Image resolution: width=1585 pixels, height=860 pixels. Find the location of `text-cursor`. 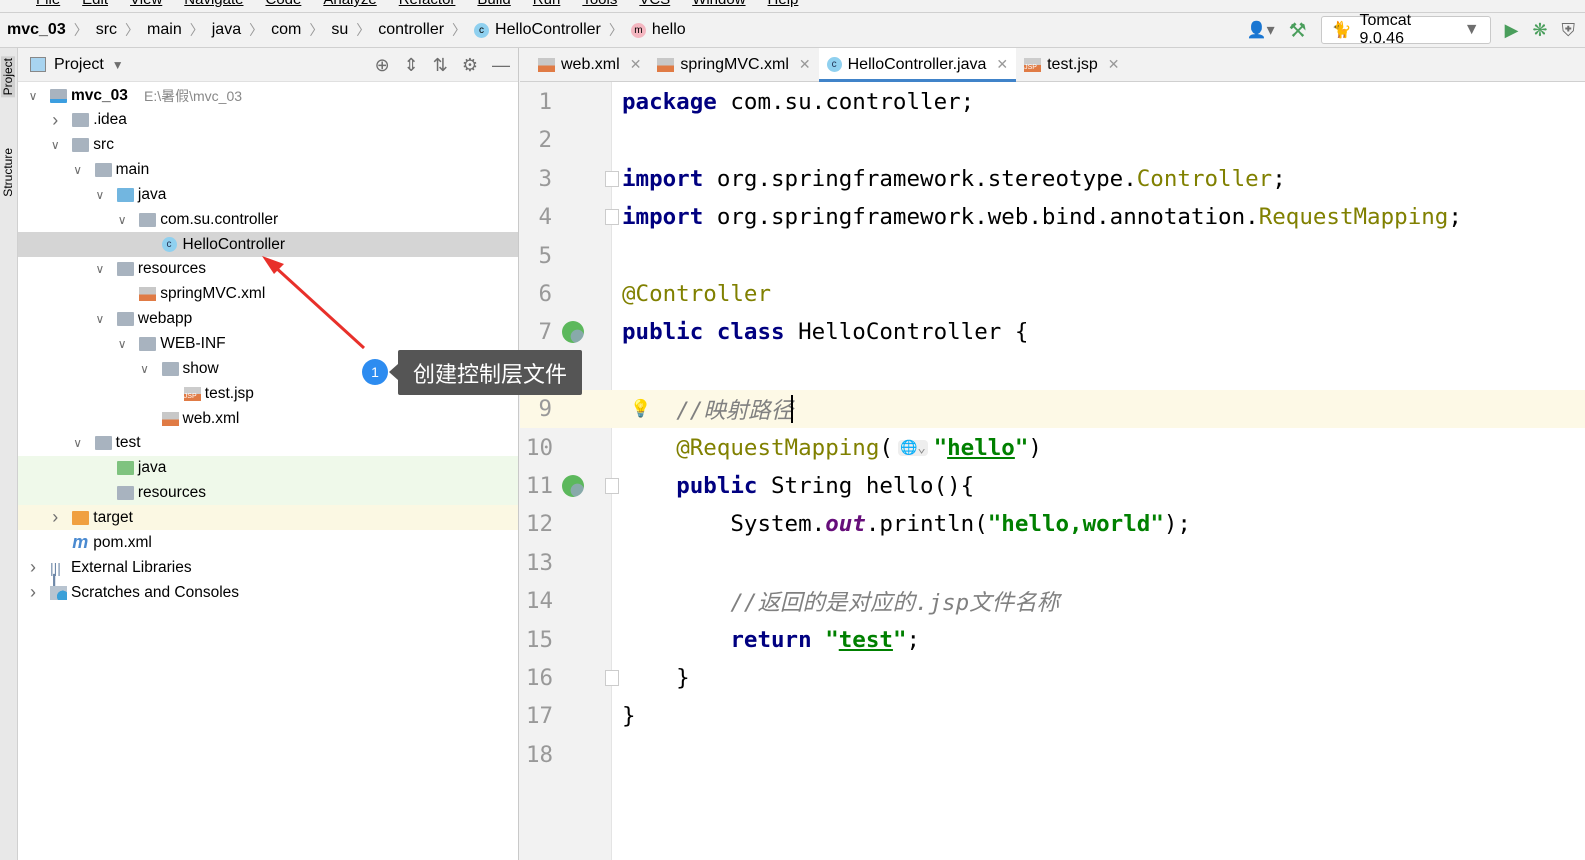

text-cursor is located at coordinates (792, 409).